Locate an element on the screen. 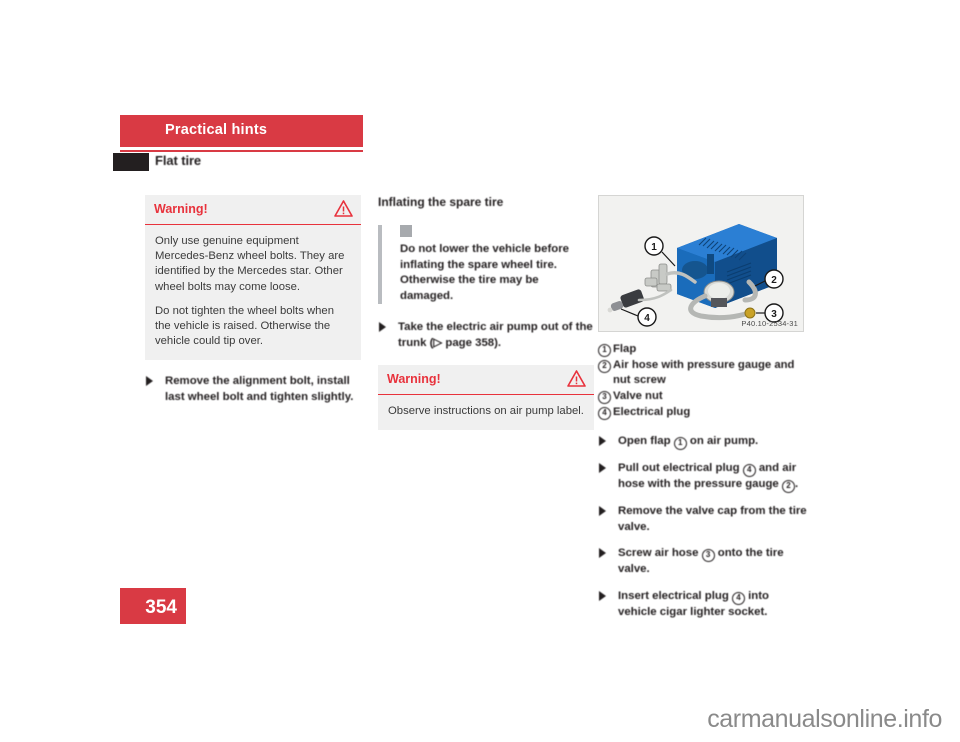 Image resolution: width=960 pixels, height=742 pixels. legend-label: Electrical plug is located at coordinates (652, 412).